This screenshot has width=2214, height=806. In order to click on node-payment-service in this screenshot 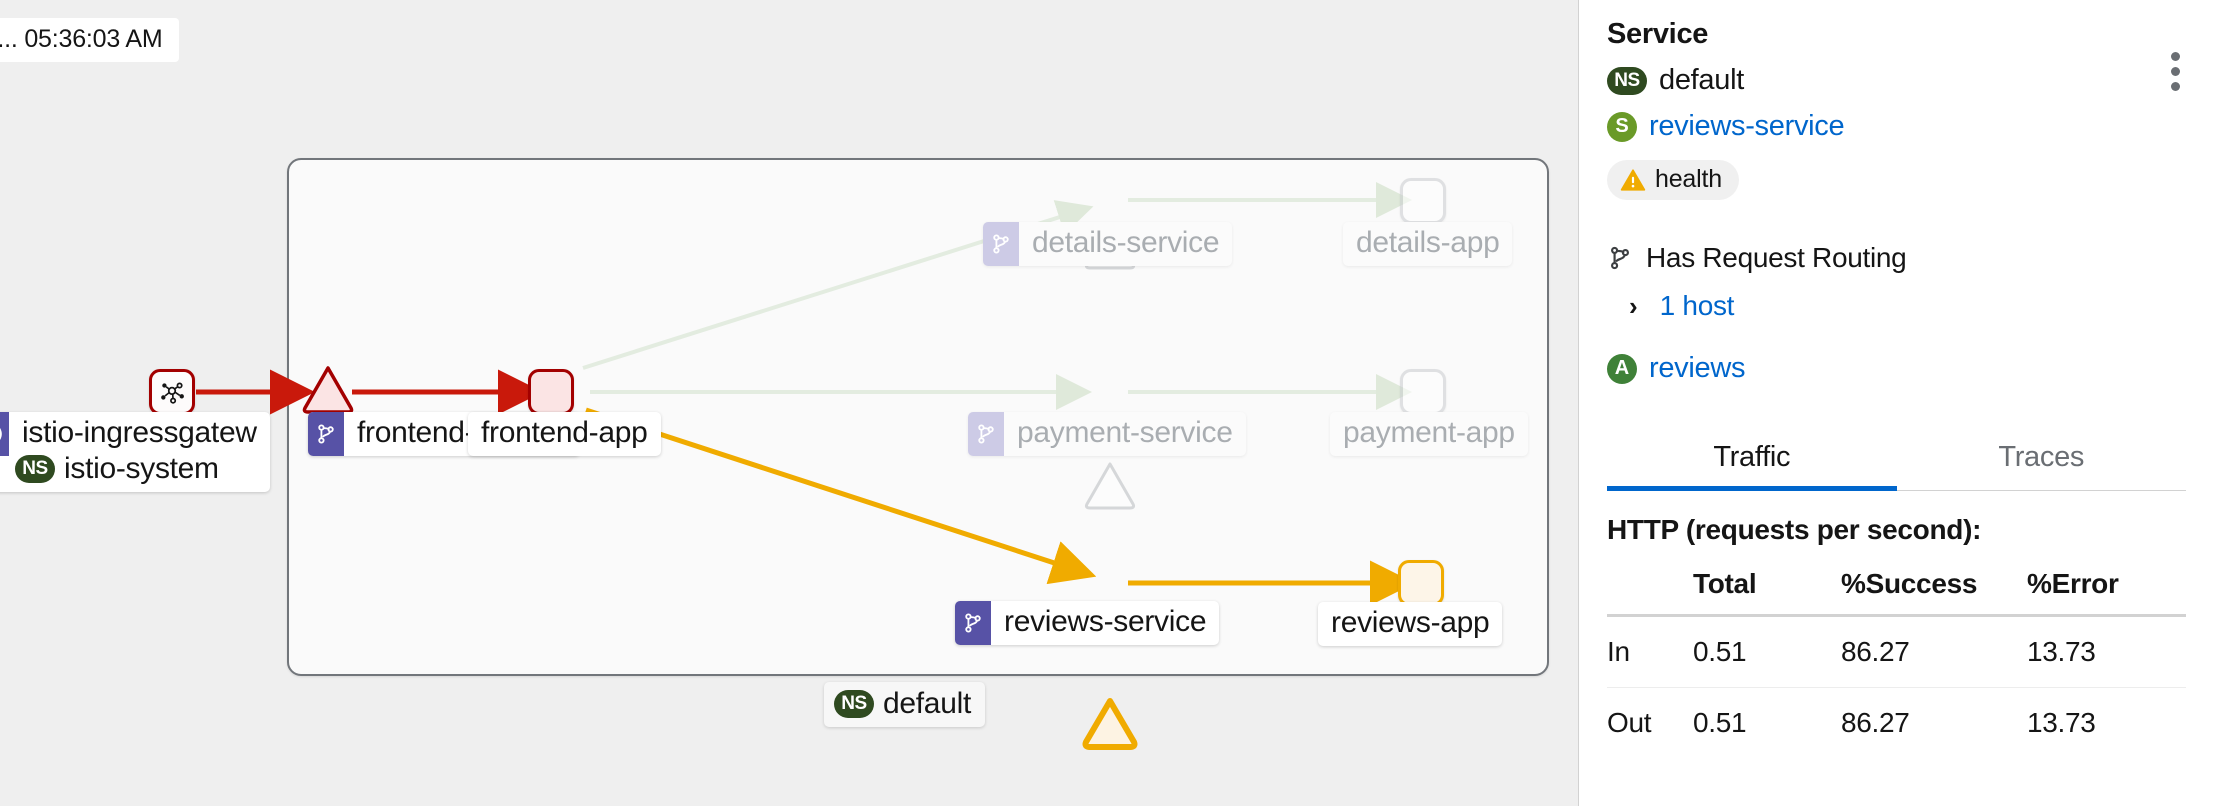, I will do `click(1109, 485)`.